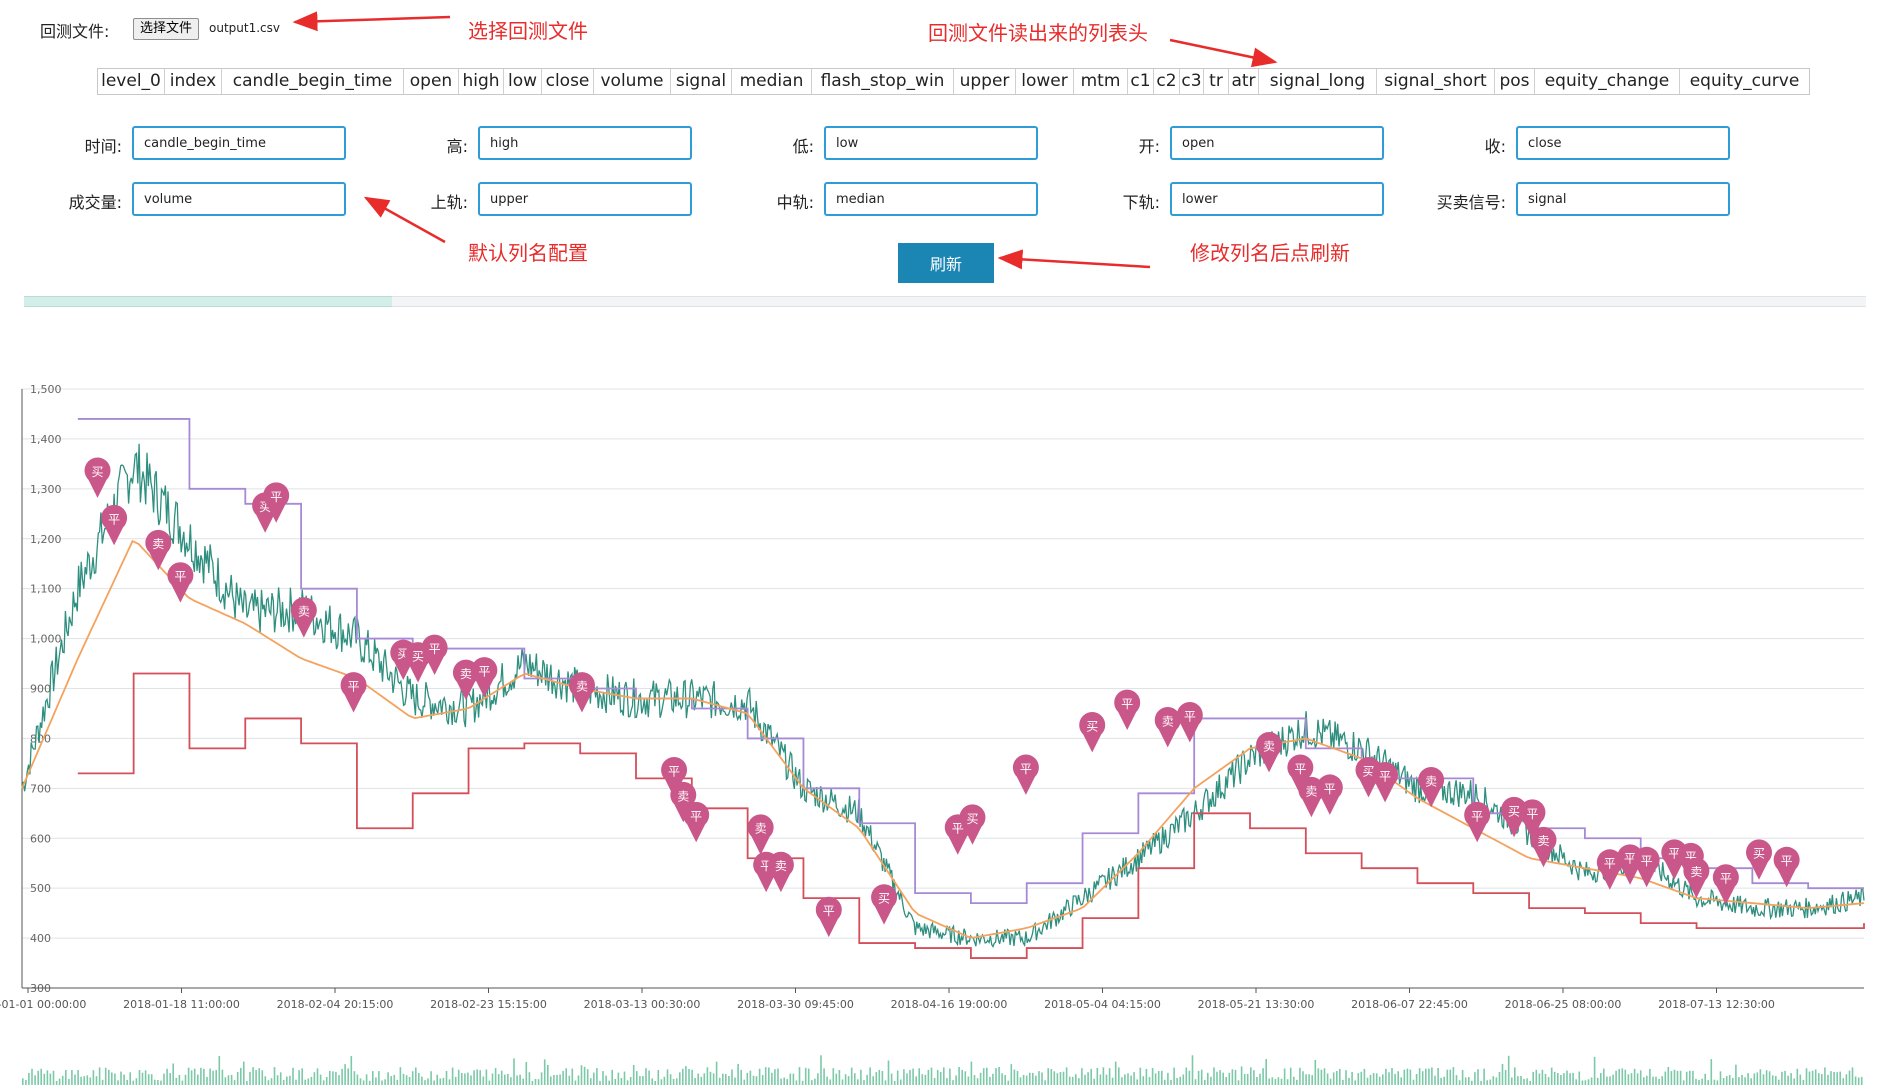 Image resolution: width=1900 pixels, height=1085 pixels. Describe the element at coordinates (1277, 199) in the screenshot. I see `lower-field` at that location.